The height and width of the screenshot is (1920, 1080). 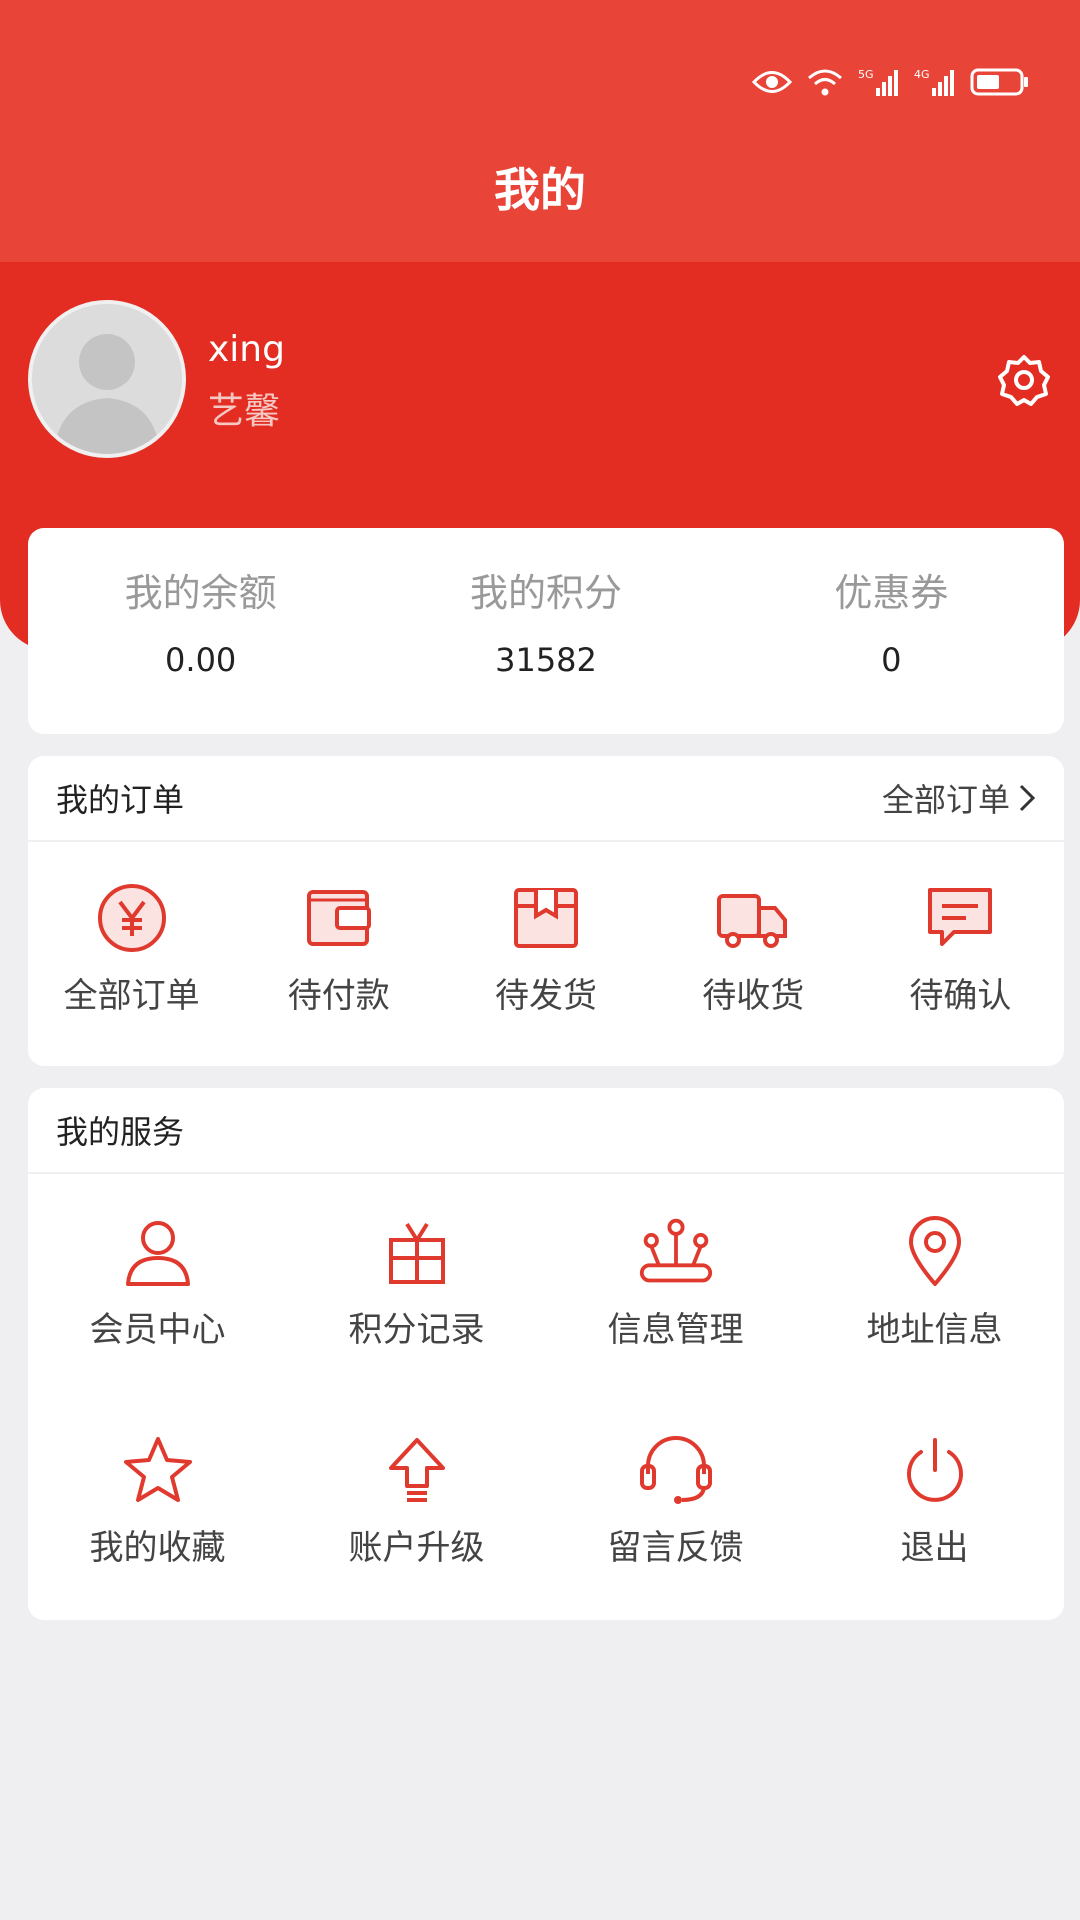 What do you see at coordinates (675, 1470) in the screenshot?
I see `headset-icon` at bounding box center [675, 1470].